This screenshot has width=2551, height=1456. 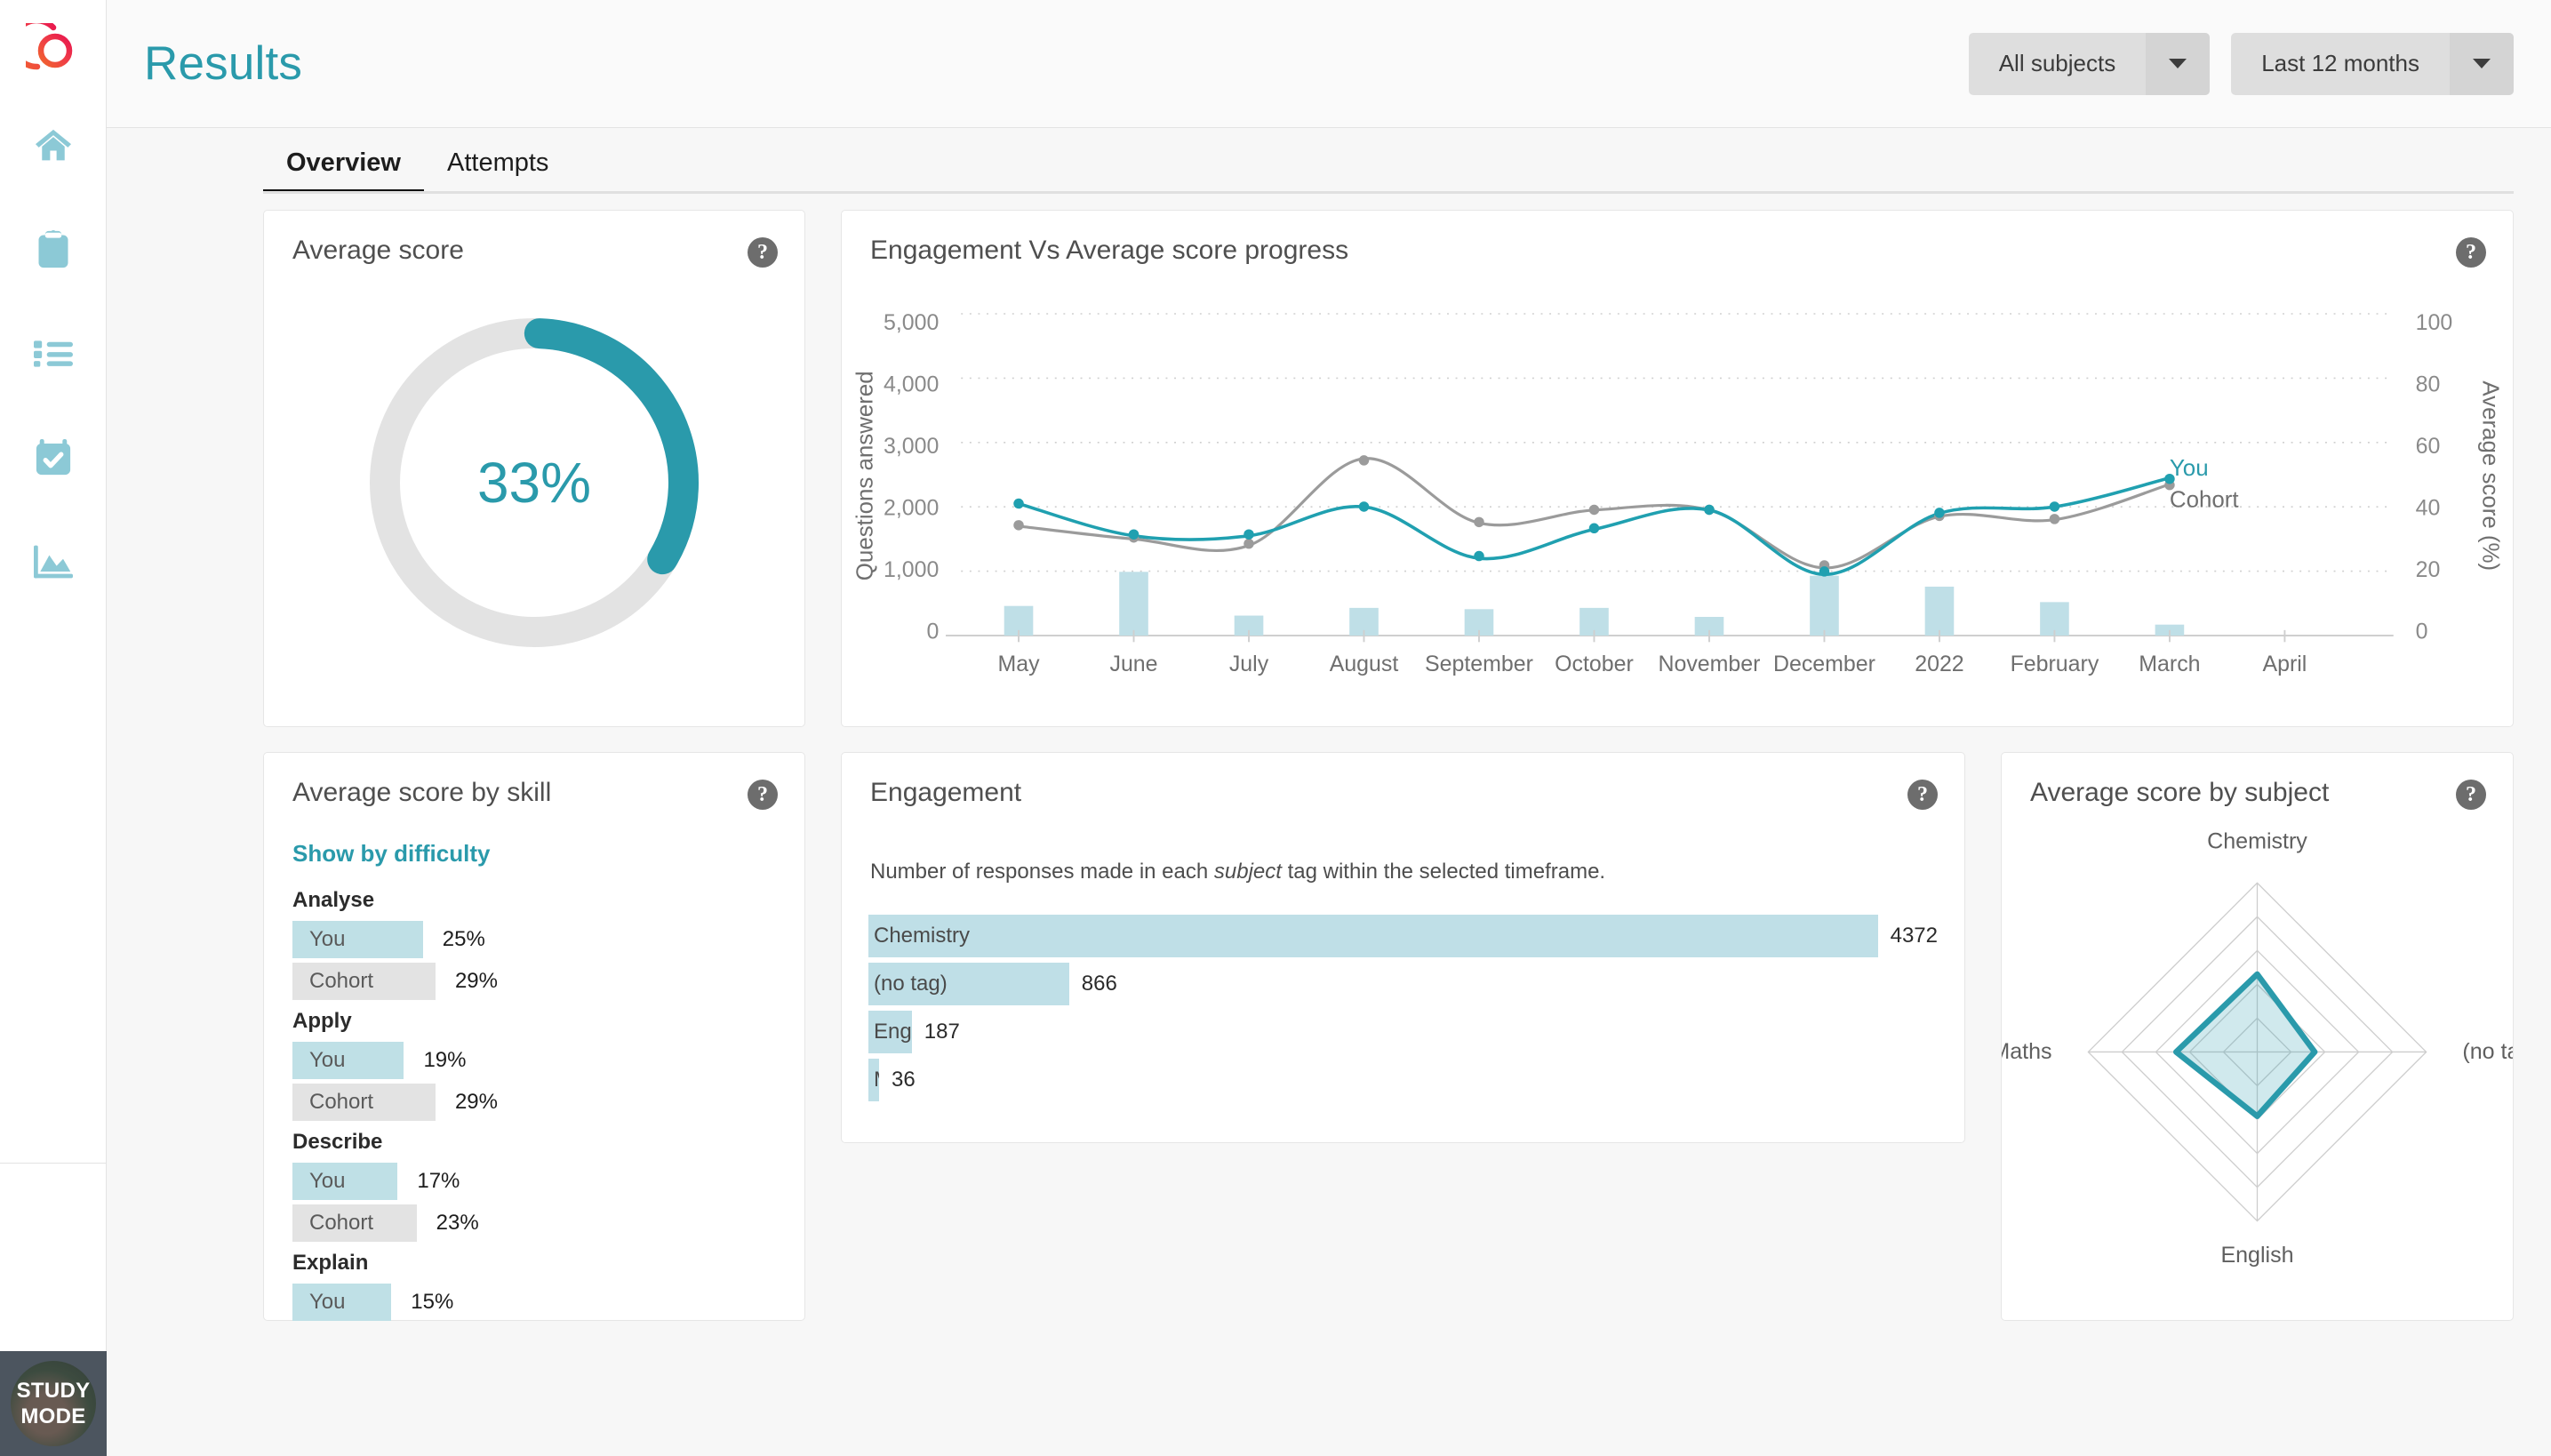 I want to click on skill-bar-row: Cohort 29%, so click(x=534, y=981).